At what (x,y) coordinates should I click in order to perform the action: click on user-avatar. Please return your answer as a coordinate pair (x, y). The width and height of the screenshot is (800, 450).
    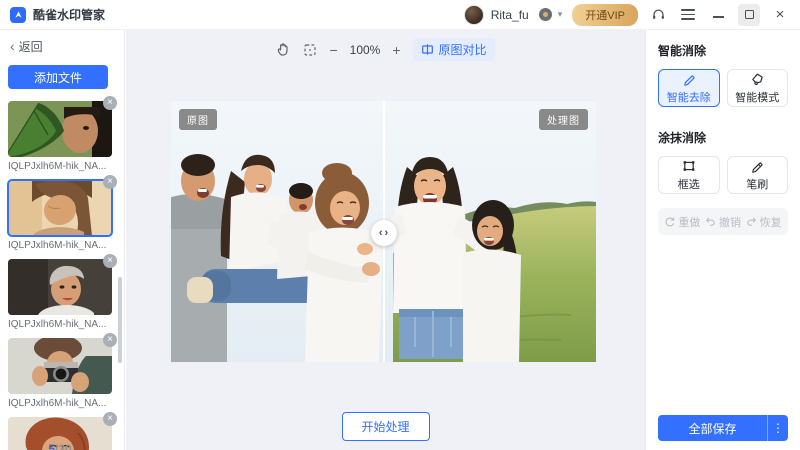
    Looking at the image, I should click on (473, 14).